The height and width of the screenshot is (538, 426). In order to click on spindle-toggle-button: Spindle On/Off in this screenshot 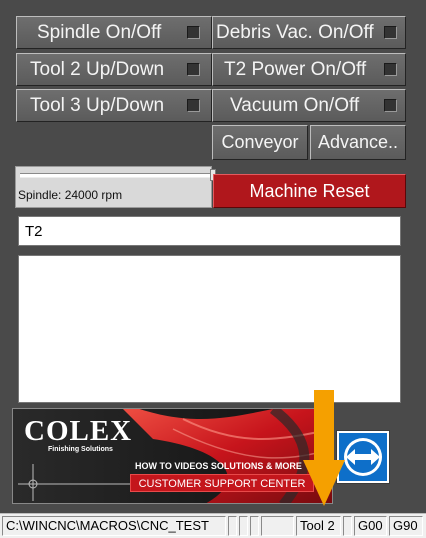, I will do `click(114, 32)`.